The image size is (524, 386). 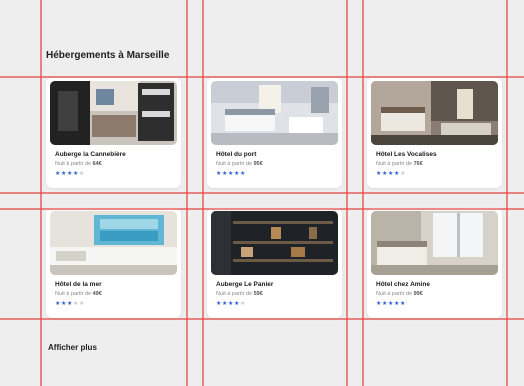 I want to click on hotel-price: Nuit à partir de 59€, so click(x=239, y=294).